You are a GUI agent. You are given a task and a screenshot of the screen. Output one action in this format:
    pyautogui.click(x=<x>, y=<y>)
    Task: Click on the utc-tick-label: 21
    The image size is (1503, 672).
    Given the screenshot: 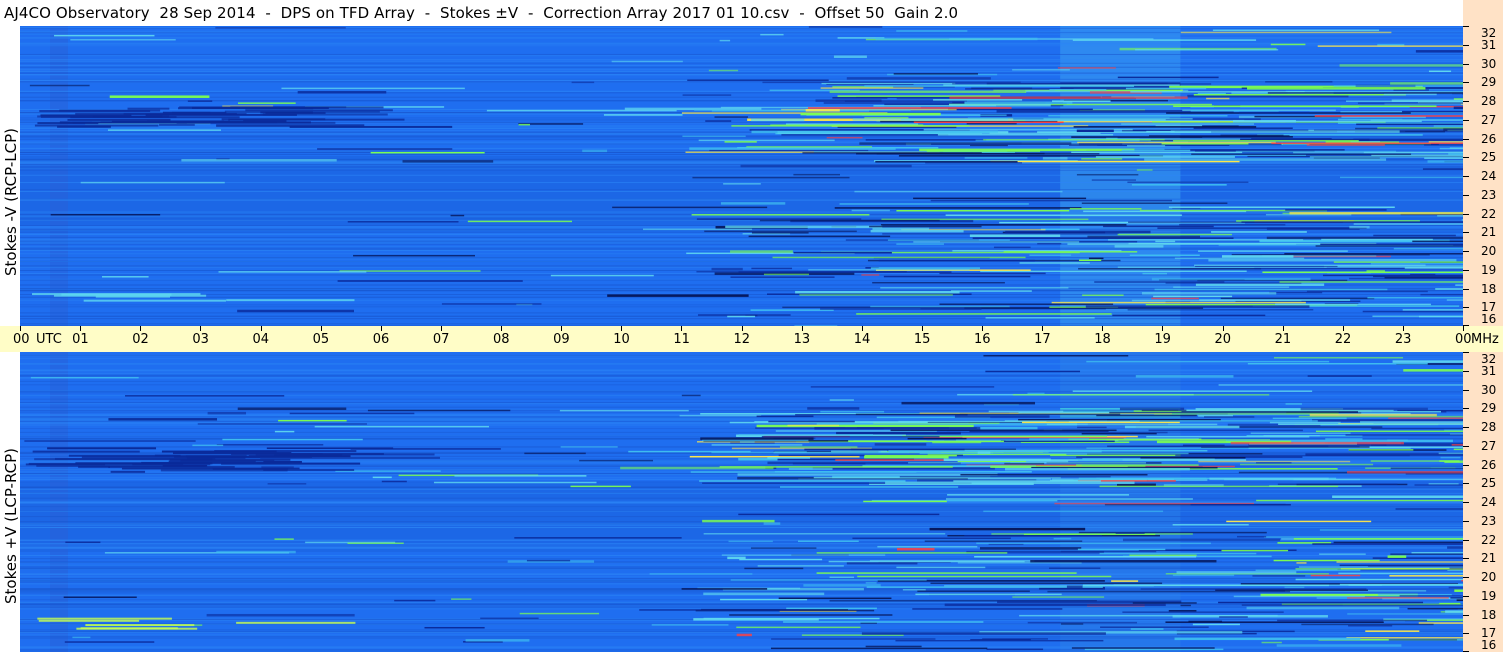 What is the action you would take?
    pyautogui.click(x=1283, y=339)
    